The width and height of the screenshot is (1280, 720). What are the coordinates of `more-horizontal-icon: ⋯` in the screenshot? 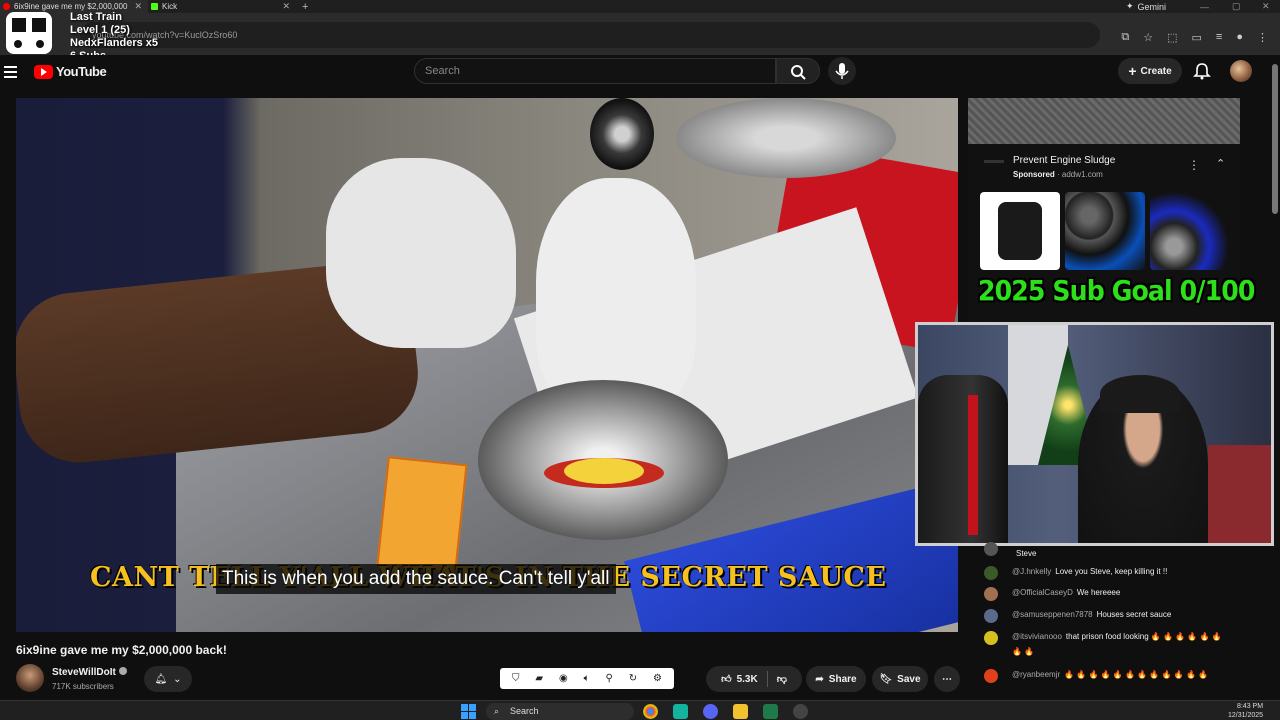 It's located at (947, 679).